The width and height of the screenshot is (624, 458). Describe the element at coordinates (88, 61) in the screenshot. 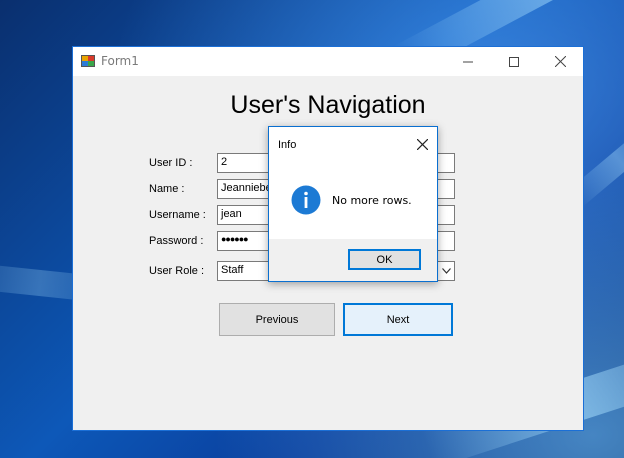

I see `app-form-icon` at that location.